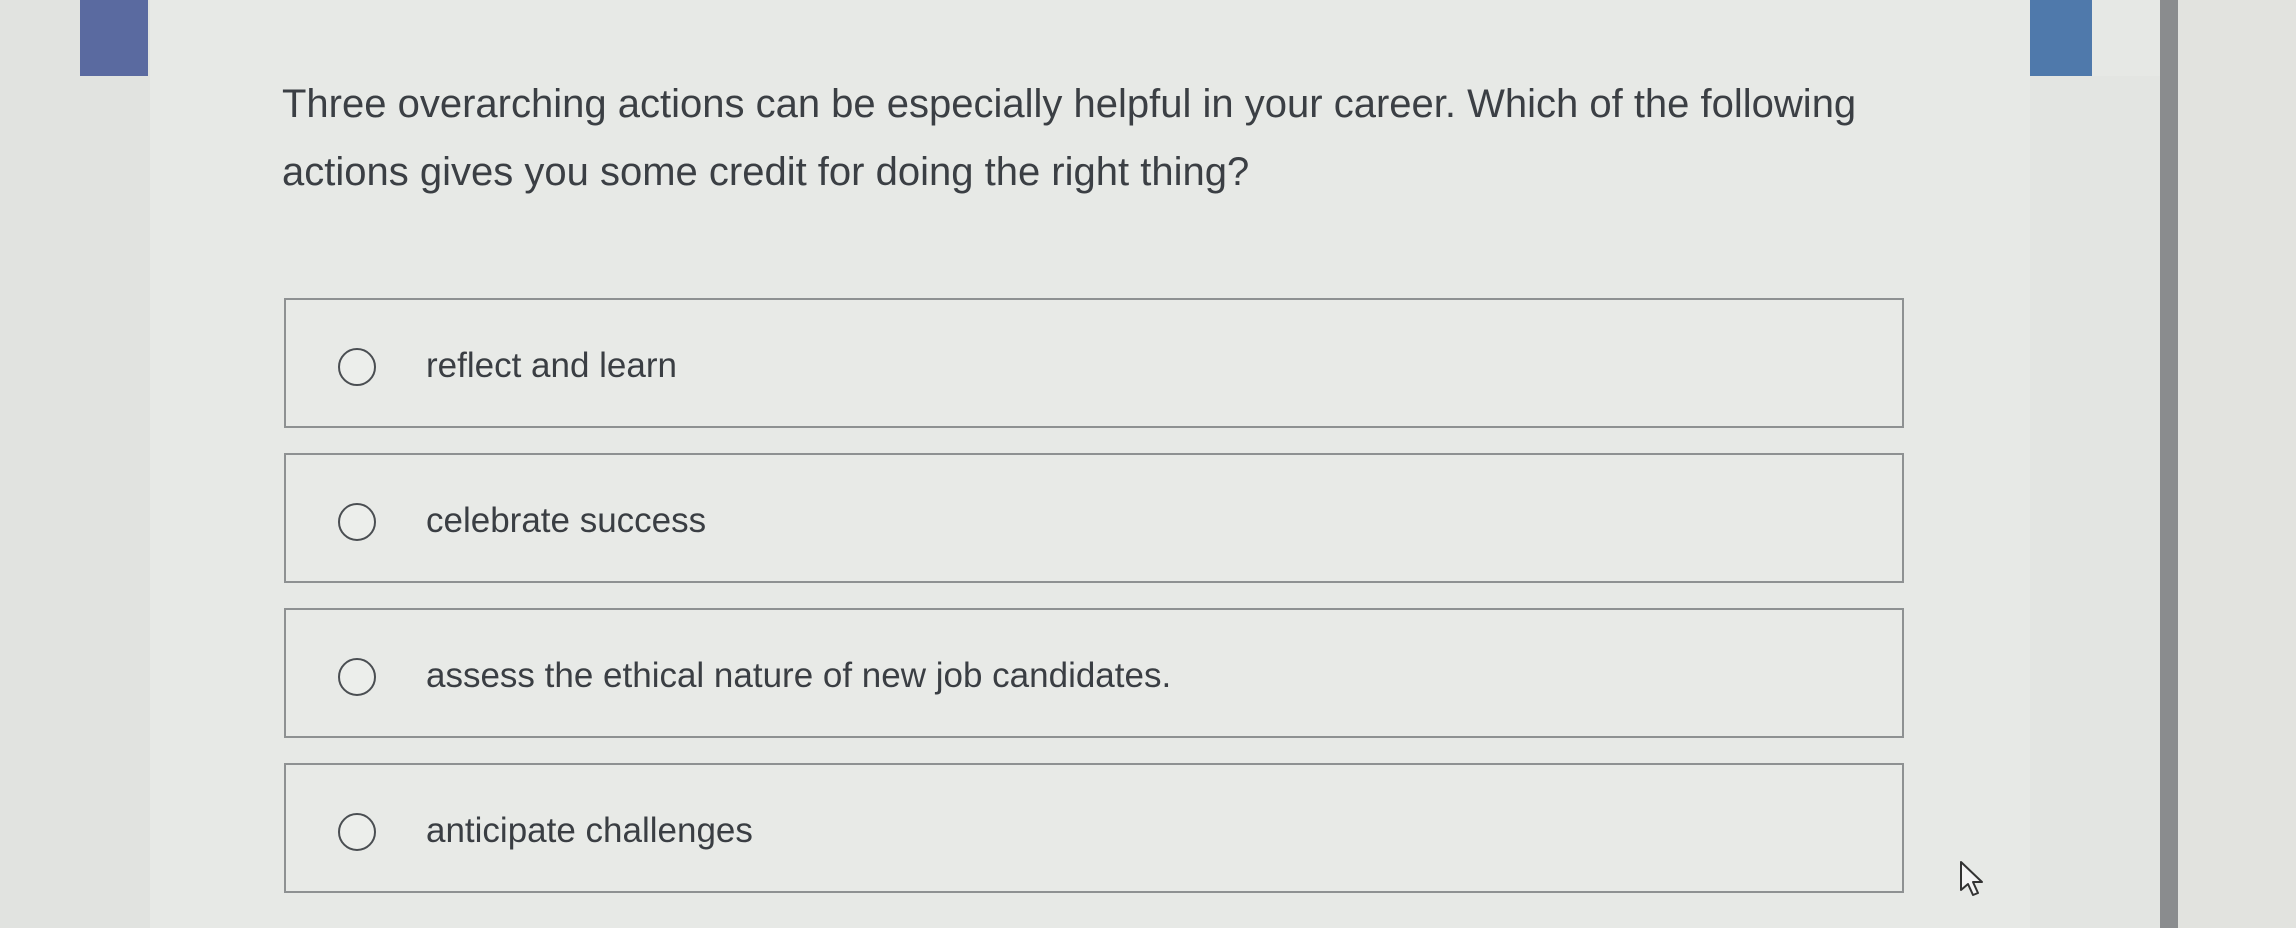 Image resolution: width=2296 pixels, height=928 pixels. What do you see at coordinates (2237, 464) in the screenshot?
I see `right-margin` at bounding box center [2237, 464].